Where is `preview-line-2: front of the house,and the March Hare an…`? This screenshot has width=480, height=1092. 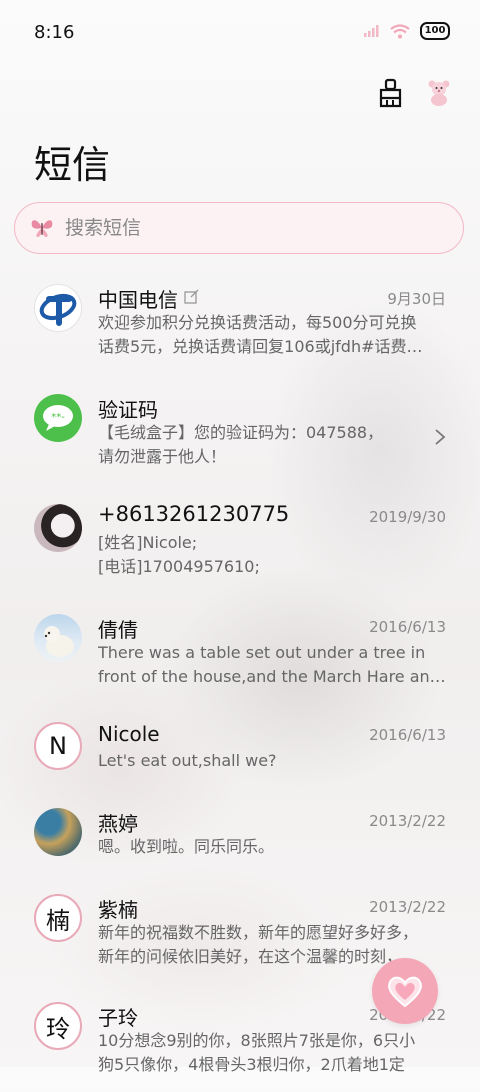 preview-line-2: front of the house,and the March Hare an… is located at coordinates (272, 676).